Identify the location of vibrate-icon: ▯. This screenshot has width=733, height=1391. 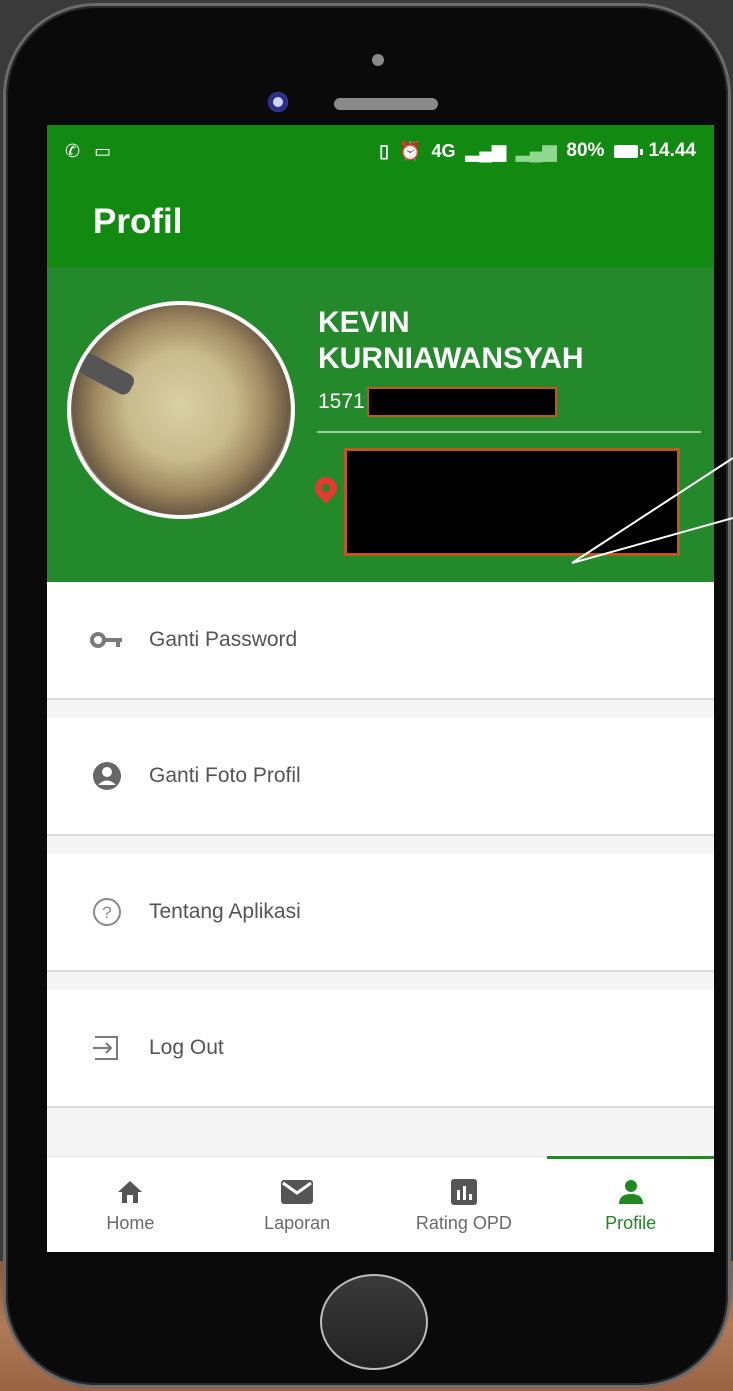
(384, 150).